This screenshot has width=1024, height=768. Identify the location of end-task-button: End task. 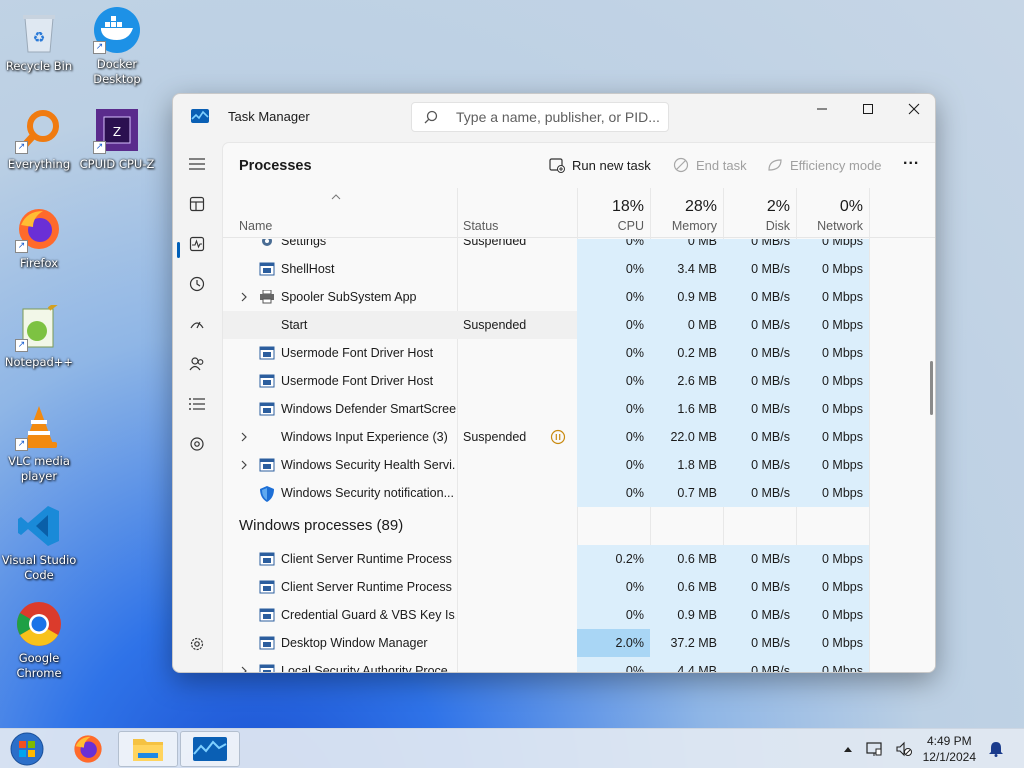
(710, 165).